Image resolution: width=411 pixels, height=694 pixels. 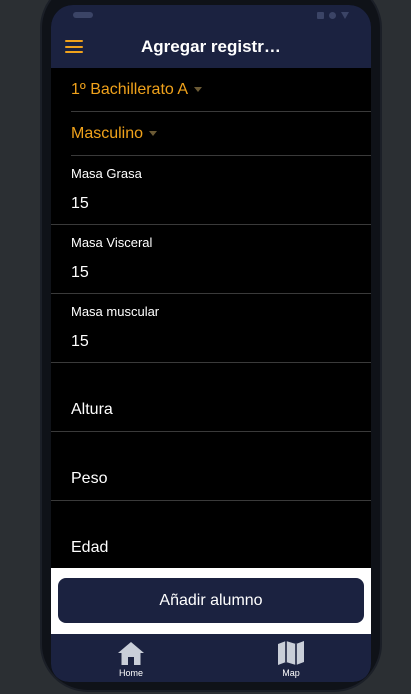 I want to click on map-icon, so click(x=291, y=653).